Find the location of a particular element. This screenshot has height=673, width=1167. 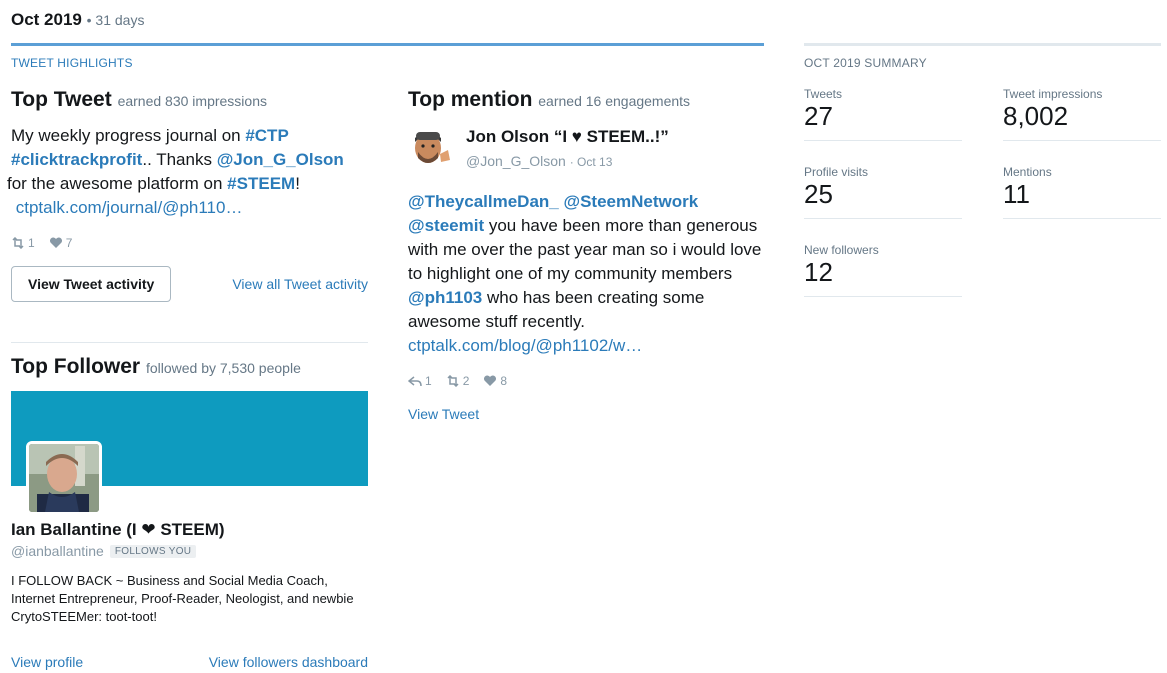

metric-label: Profile visits is located at coordinates (836, 172).